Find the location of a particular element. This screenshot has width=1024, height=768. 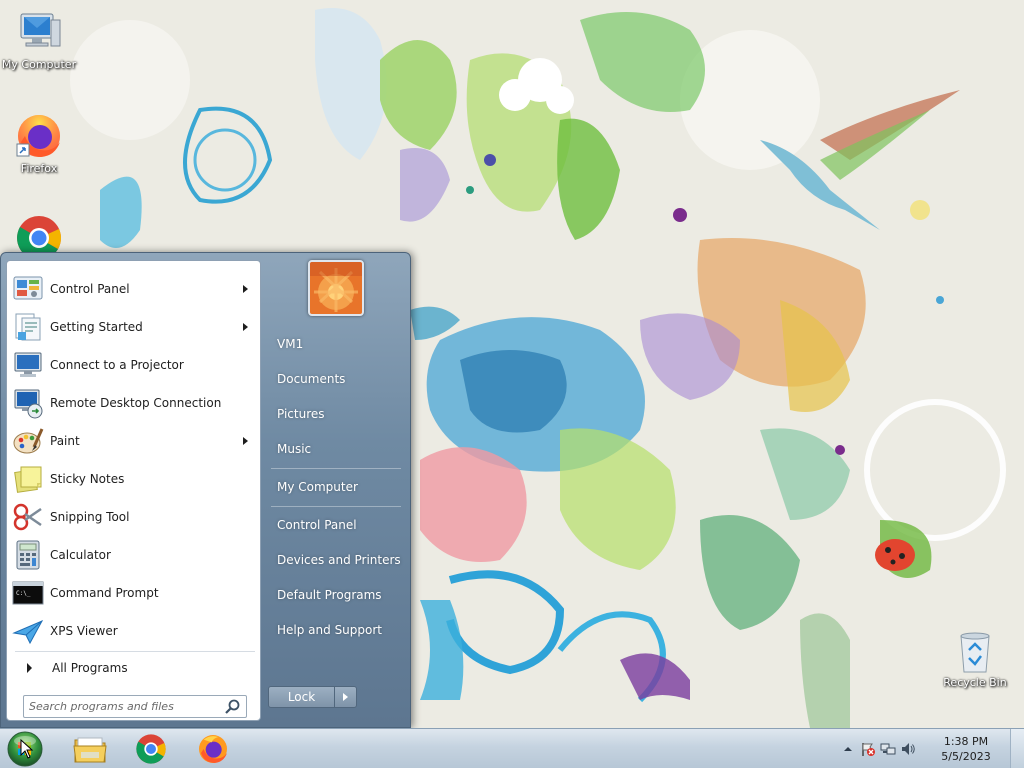

xps-viewer-icon is located at coordinates (28, 632).